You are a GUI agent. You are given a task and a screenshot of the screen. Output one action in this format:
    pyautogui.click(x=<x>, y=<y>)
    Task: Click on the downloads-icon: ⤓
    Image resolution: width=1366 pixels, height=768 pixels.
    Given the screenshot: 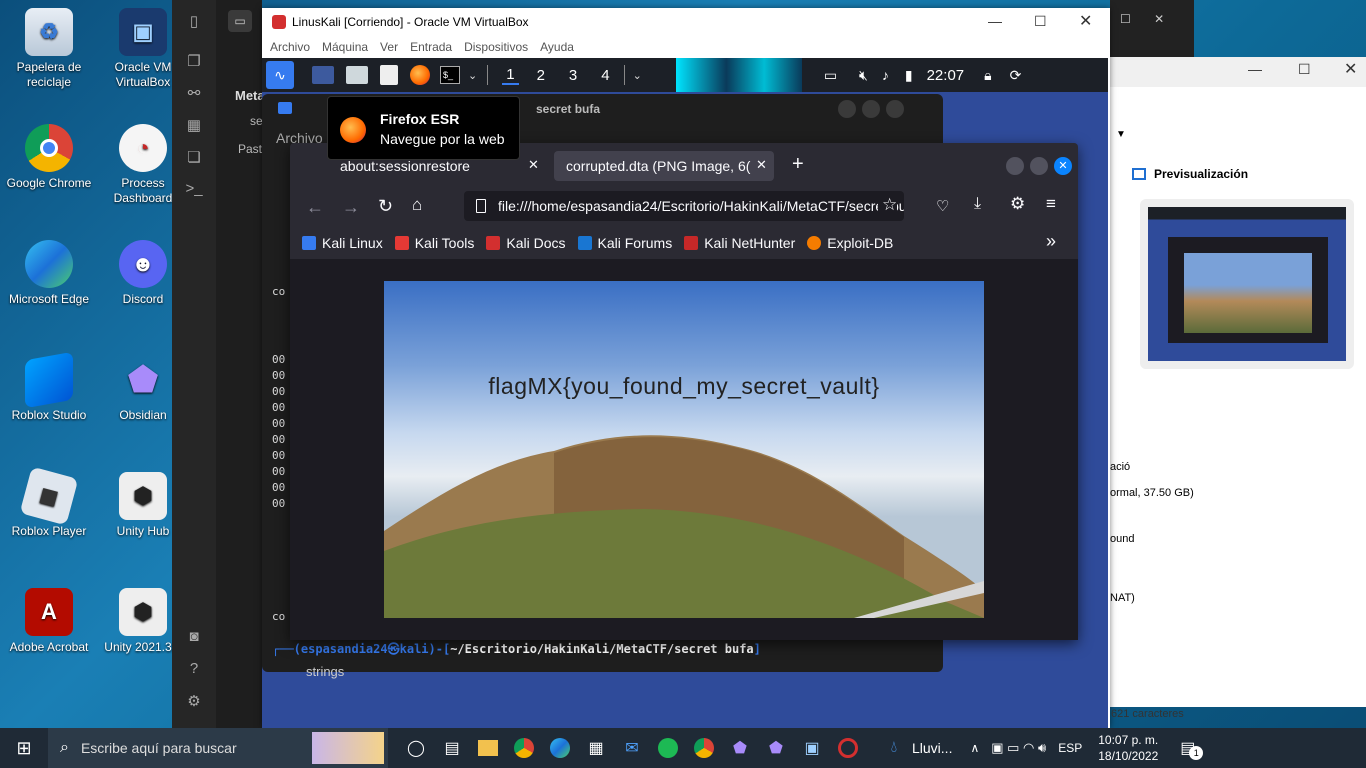 What is the action you would take?
    pyautogui.click(x=977, y=204)
    